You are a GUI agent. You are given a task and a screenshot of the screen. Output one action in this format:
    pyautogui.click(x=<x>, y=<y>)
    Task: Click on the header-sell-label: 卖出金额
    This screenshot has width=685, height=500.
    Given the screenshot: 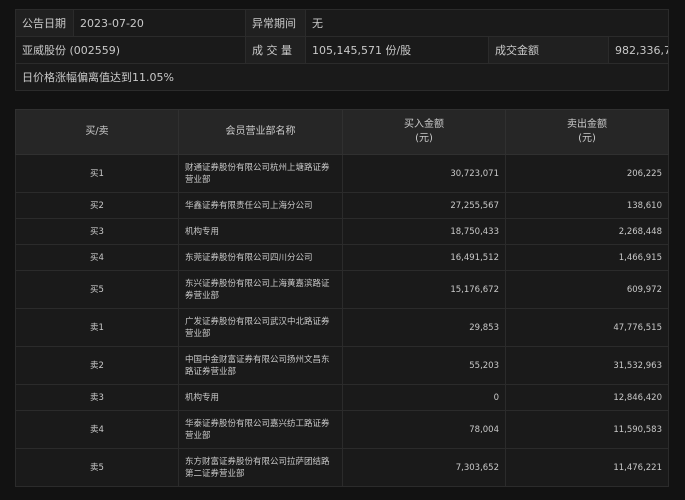 What is the action you would take?
    pyautogui.click(x=587, y=124)
    